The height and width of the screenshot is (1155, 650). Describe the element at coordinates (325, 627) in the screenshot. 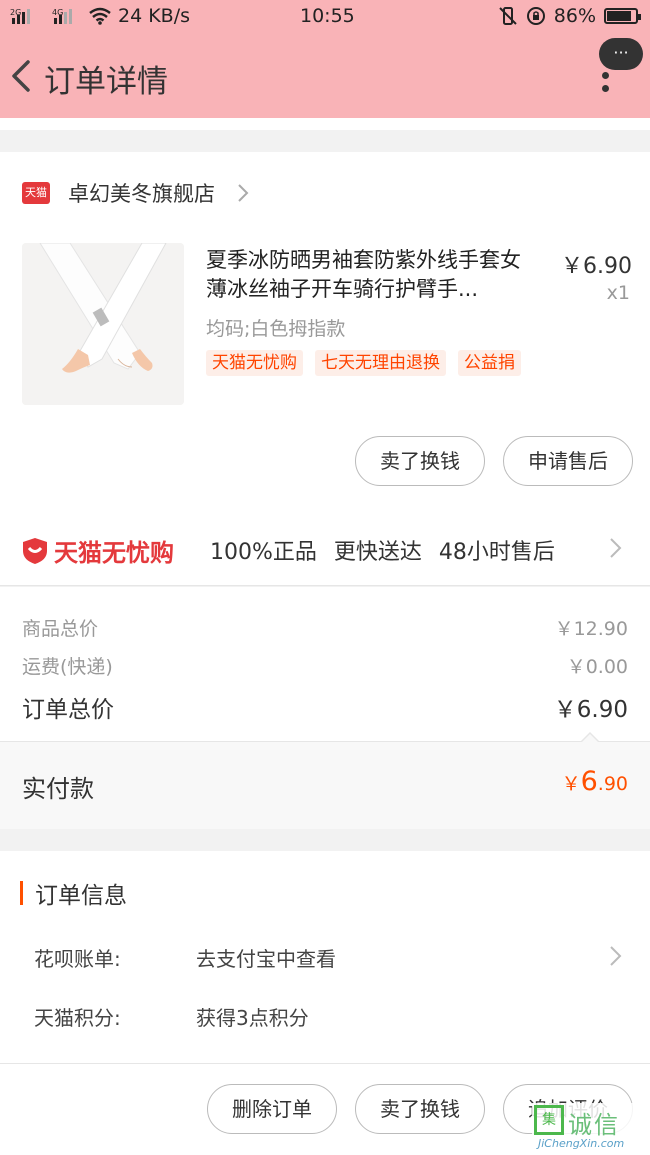

I see `goods-total-row: 商品总价 ￥12.90` at that location.